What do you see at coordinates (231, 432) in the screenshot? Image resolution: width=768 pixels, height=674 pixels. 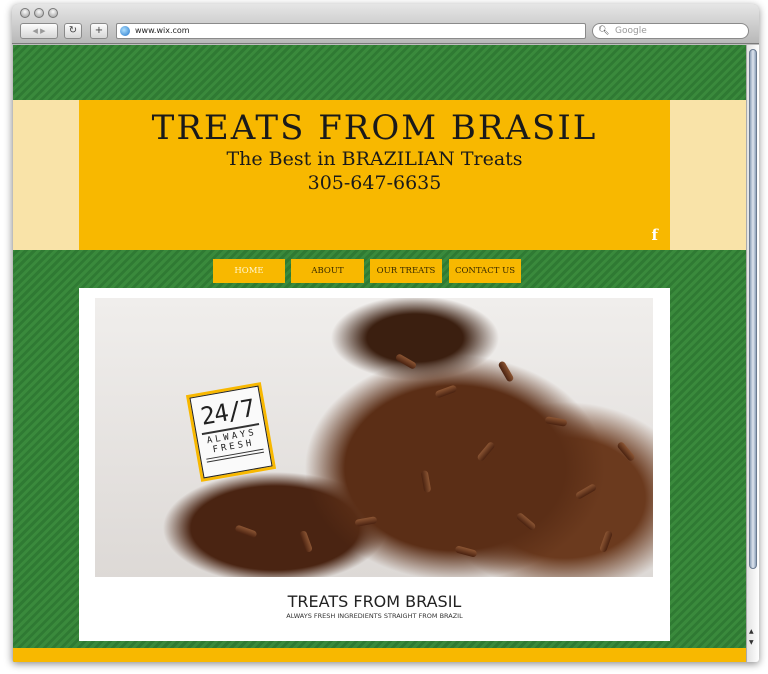 I see `always-fresh-badge: 24/7 ALWAYS FRESH` at bounding box center [231, 432].